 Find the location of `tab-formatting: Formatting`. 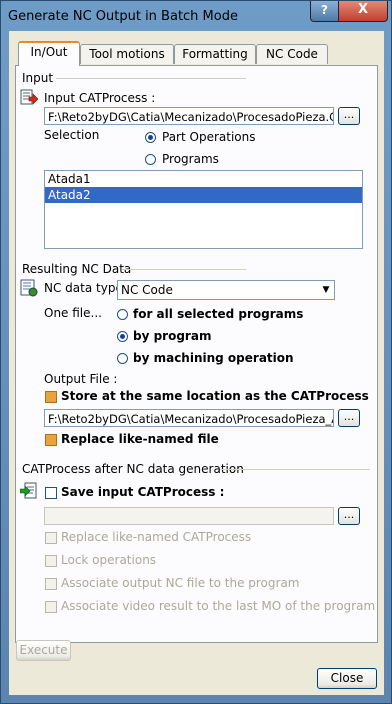

tab-formatting: Formatting is located at coordinates (215, 54).